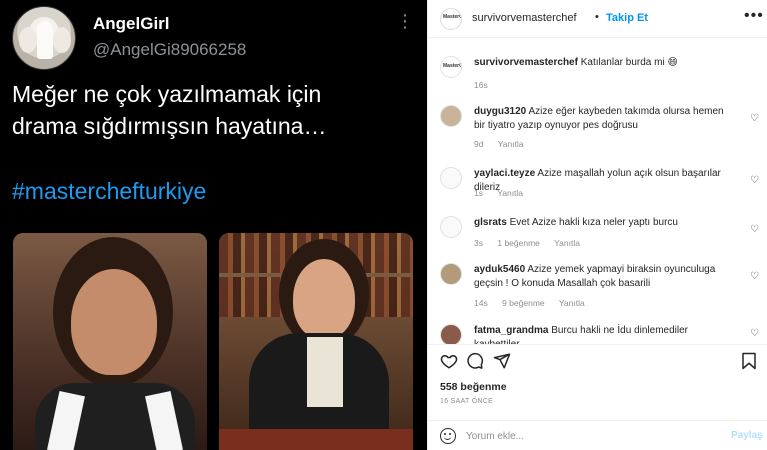 The width and height of the screenshot is (767, 450). What do you see at coordinates (479, 144) in the screenshot?
I see `comment-time: 9d` at bounding box center [479, 144].